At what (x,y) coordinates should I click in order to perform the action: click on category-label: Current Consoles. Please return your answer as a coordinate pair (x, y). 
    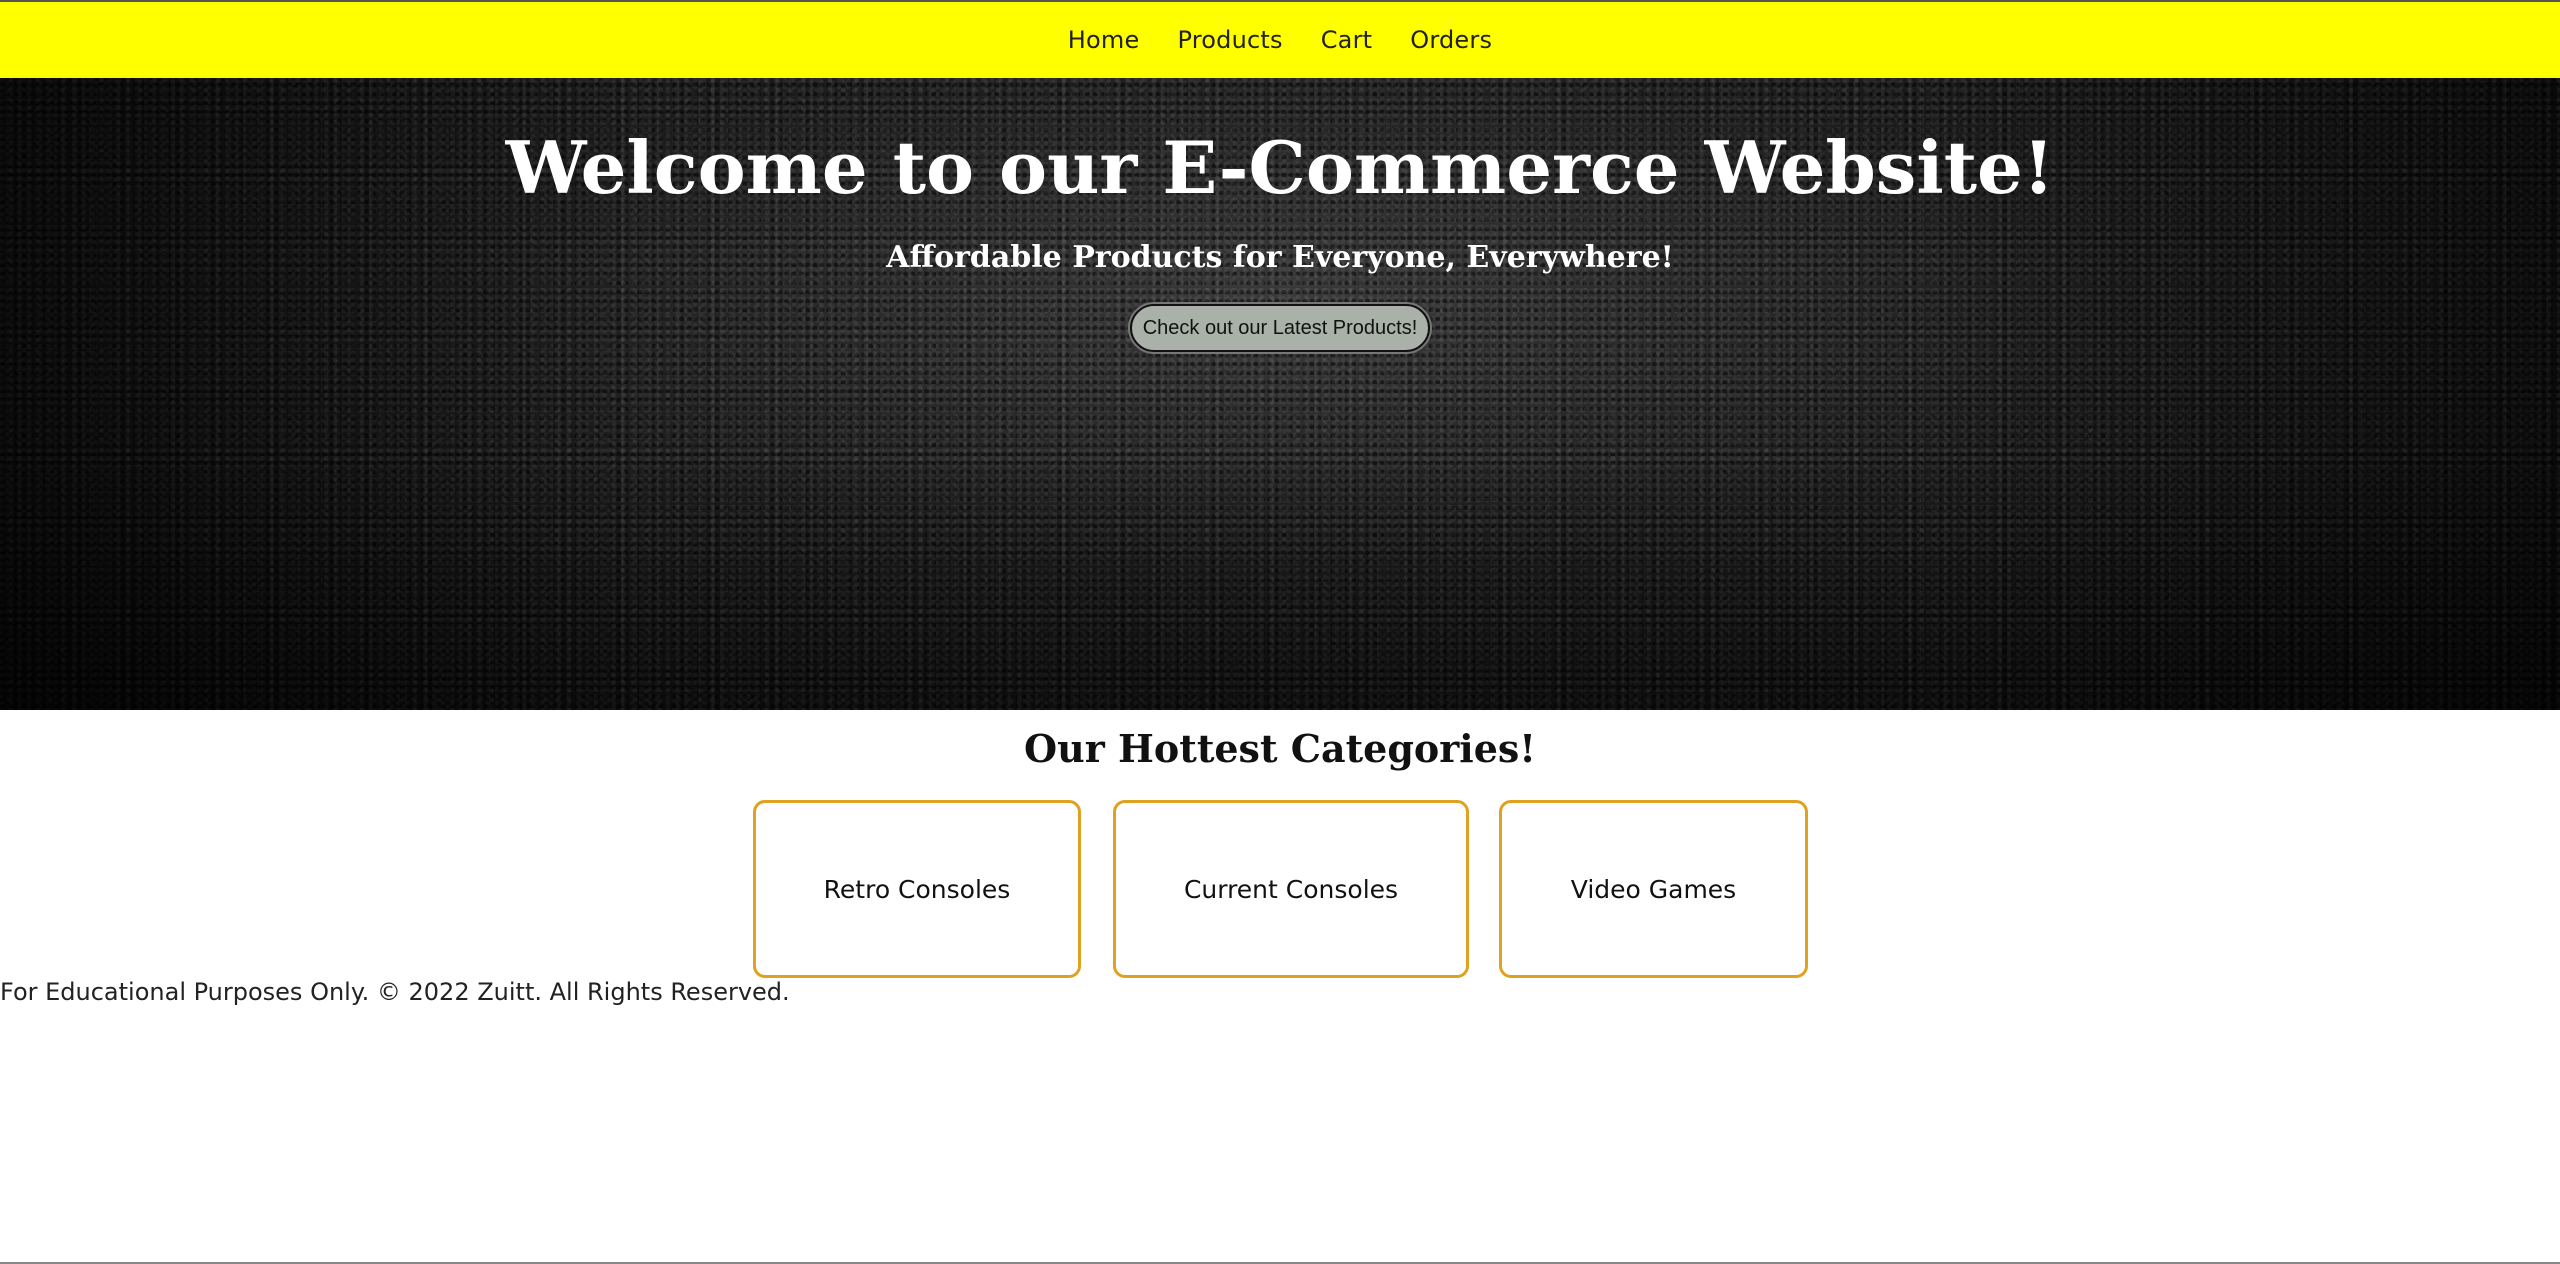
    Looking at the image, I should click on (1291, 889).